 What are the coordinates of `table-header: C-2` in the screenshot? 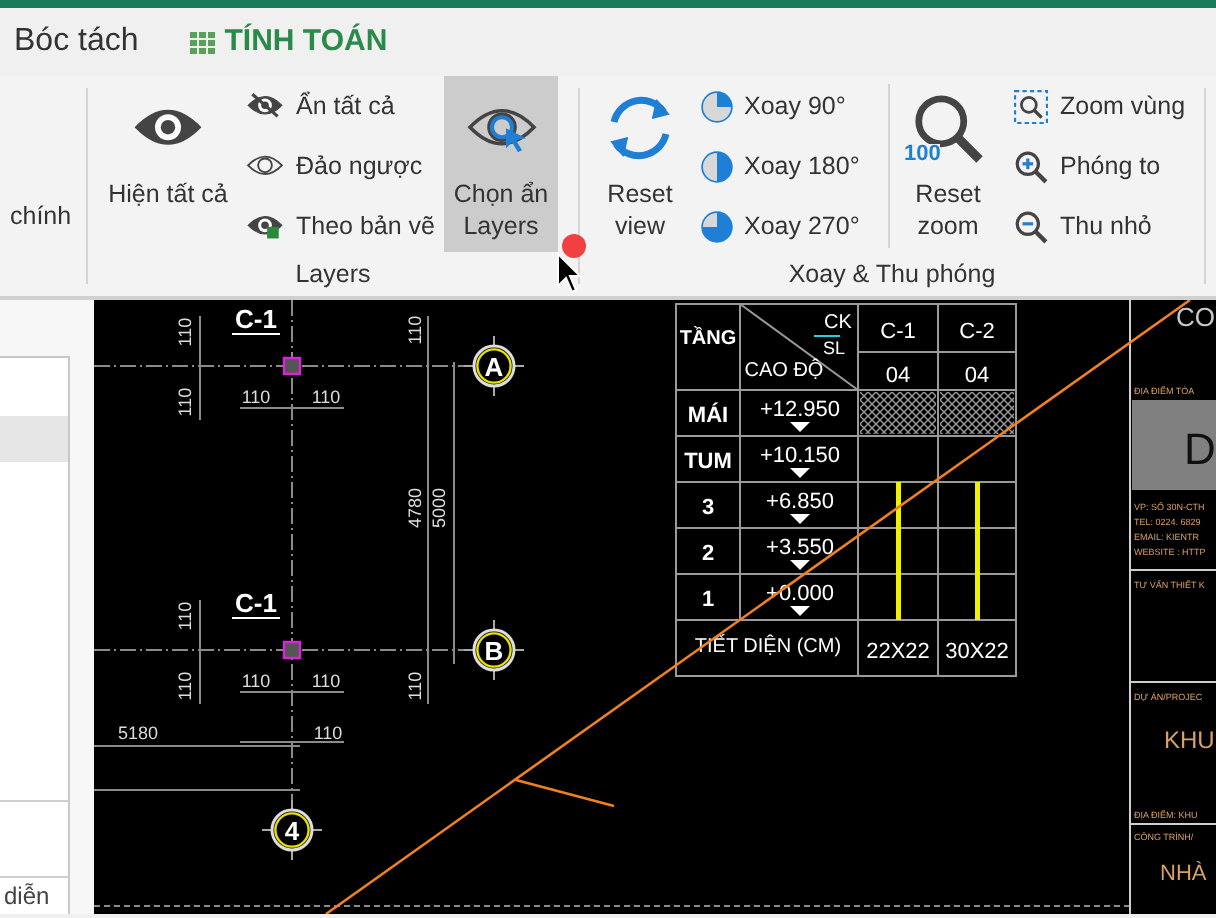 It's located at (977, 332).